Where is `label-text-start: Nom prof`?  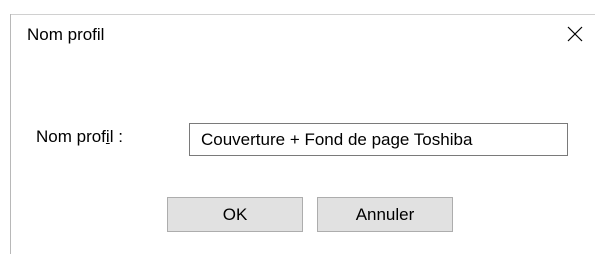 label-text-start: Nom prof is located at coordinates (71, 136).